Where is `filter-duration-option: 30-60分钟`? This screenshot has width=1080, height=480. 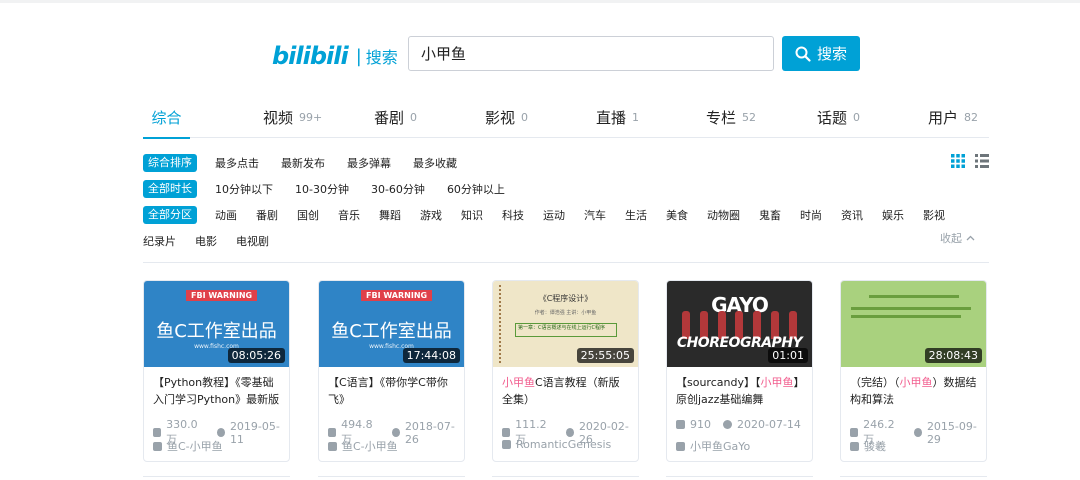
filter-duration-option: 30-60分钟 is located at coordinates (398, 189).